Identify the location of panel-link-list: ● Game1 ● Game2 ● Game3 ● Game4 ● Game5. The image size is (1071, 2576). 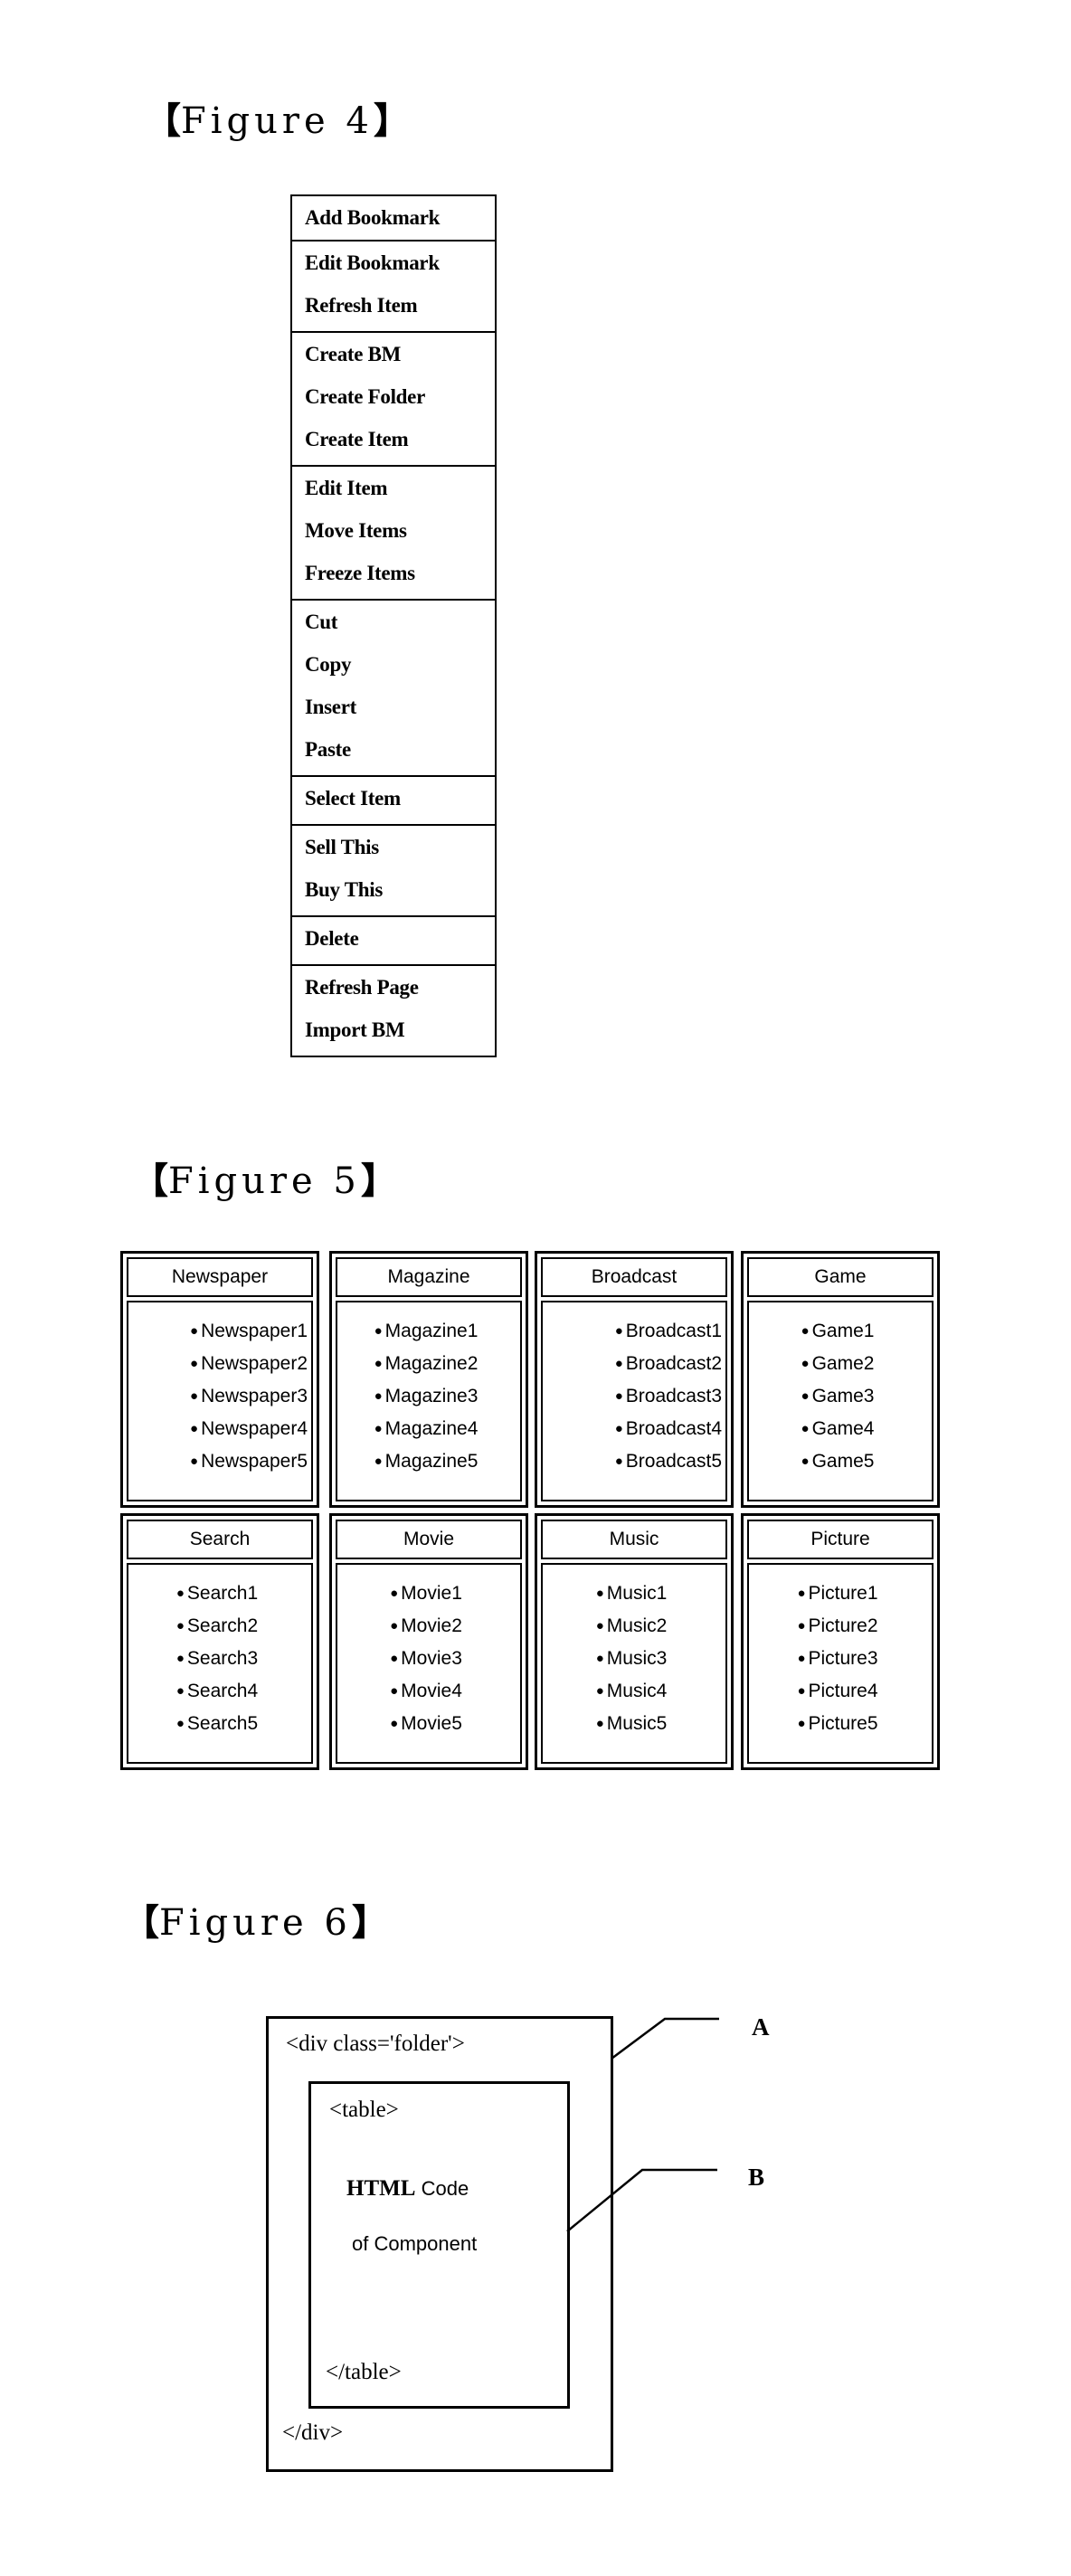
(838, 1396).